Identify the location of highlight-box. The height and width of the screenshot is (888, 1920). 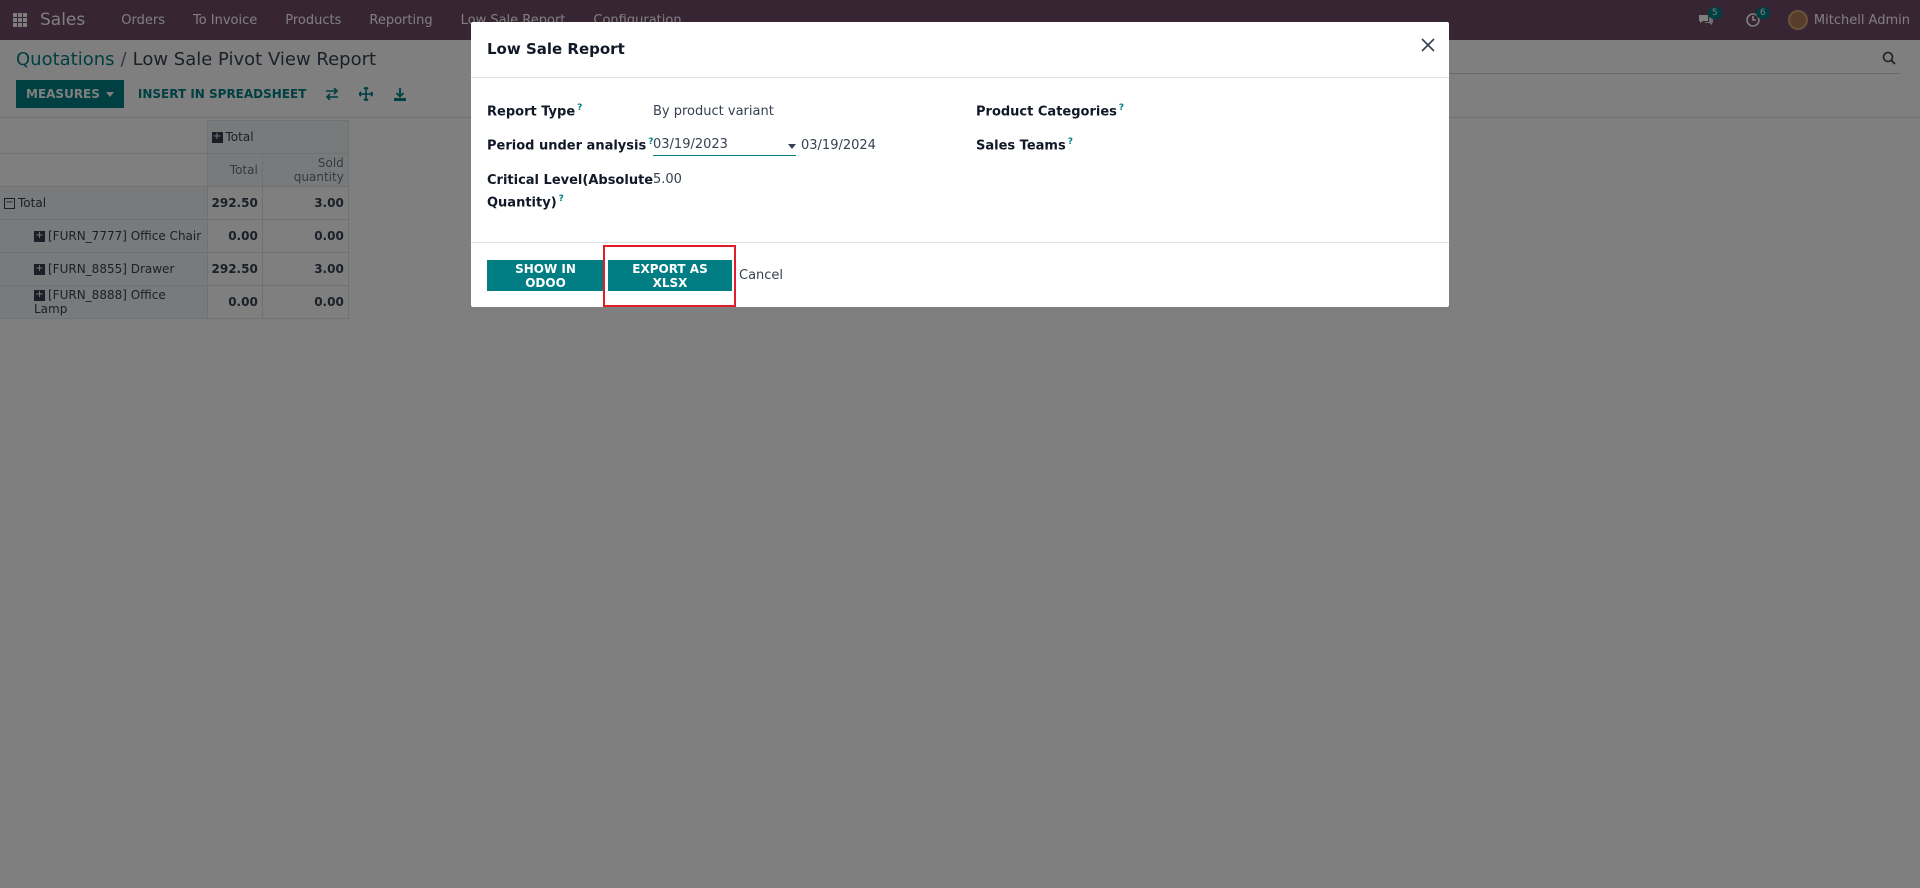
(669, 276).